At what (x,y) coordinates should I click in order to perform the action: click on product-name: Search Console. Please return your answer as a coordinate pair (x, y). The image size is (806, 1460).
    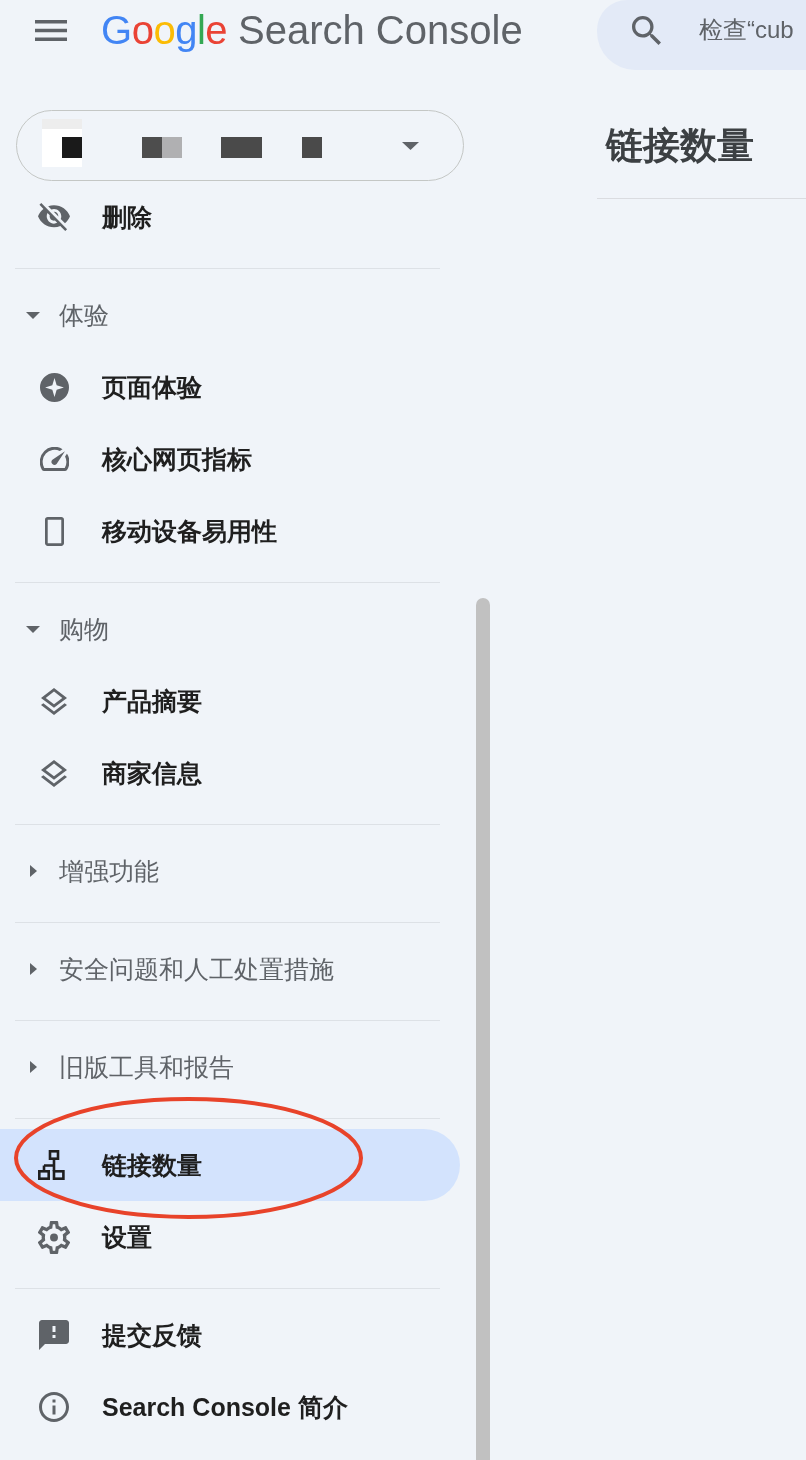
    Looking at the image, I should click on (380, 30).